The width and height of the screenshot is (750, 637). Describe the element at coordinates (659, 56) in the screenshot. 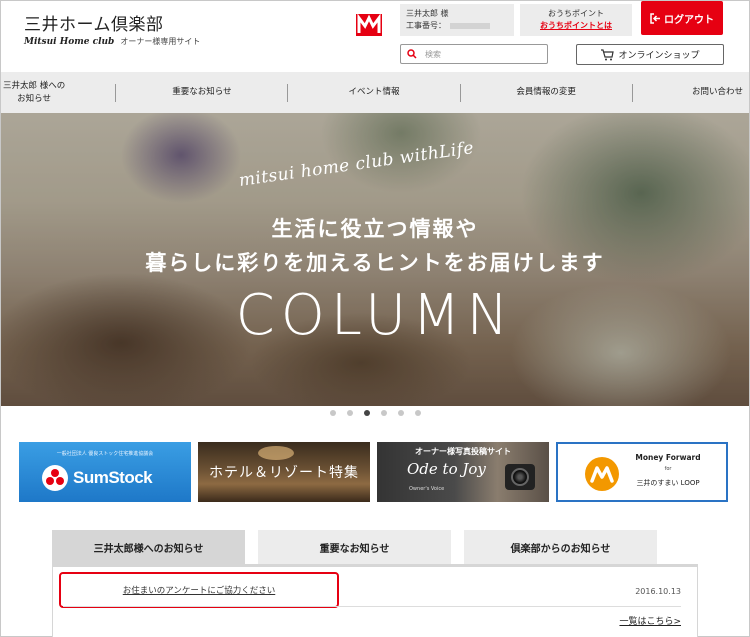

I see `online-shop-label: オンラインショップ` at that location.